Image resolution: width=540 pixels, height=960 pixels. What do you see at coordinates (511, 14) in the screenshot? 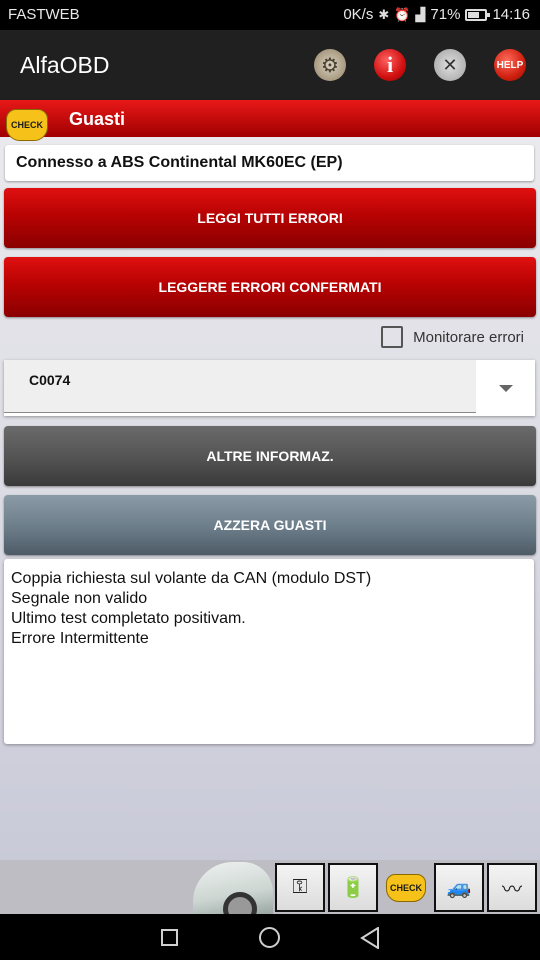
I see `clock: 14:16` at bounding box center [511, 14].